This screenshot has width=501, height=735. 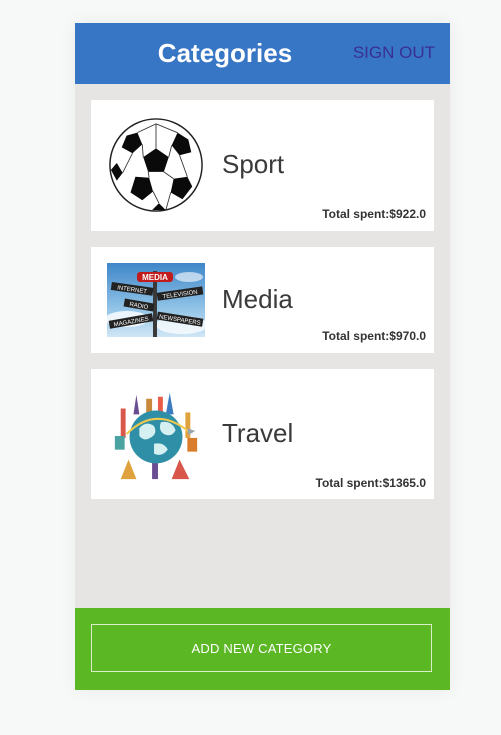 What do you see at coordinates (156, 165) in the screenshot?
I see `soccer-ball-icon` at bounding box center [156, 165].